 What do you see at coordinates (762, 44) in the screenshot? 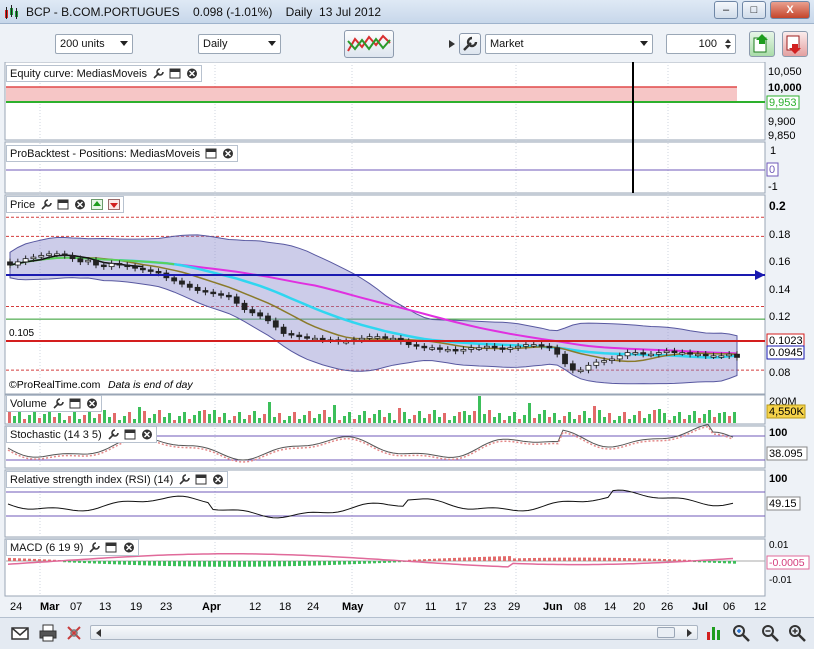
I see `buy-button` at bounding box center [762, 44].